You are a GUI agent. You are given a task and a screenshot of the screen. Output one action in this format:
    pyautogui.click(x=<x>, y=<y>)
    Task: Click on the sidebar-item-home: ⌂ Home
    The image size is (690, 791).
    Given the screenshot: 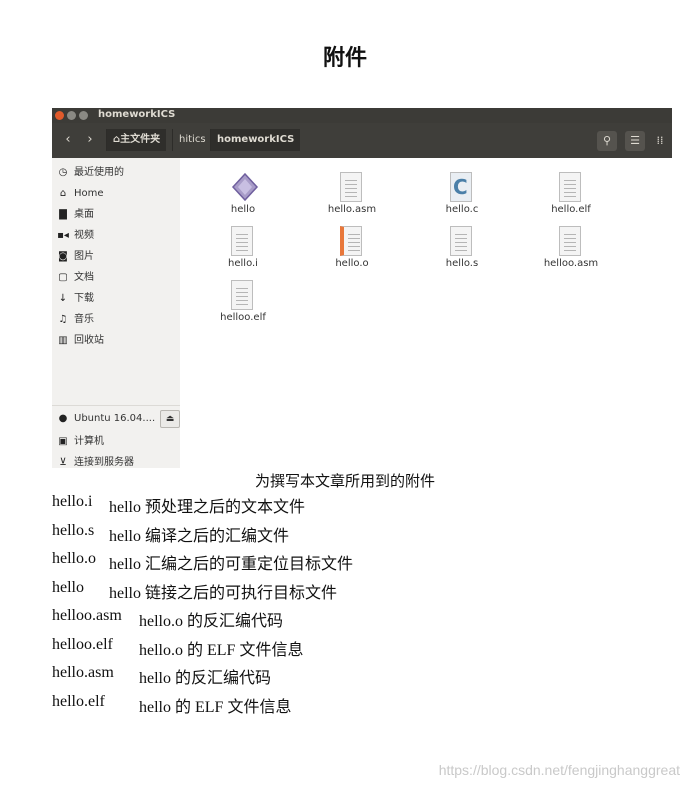 What is the action you would take?
    pyautogui.click(x=80, y=194)
    